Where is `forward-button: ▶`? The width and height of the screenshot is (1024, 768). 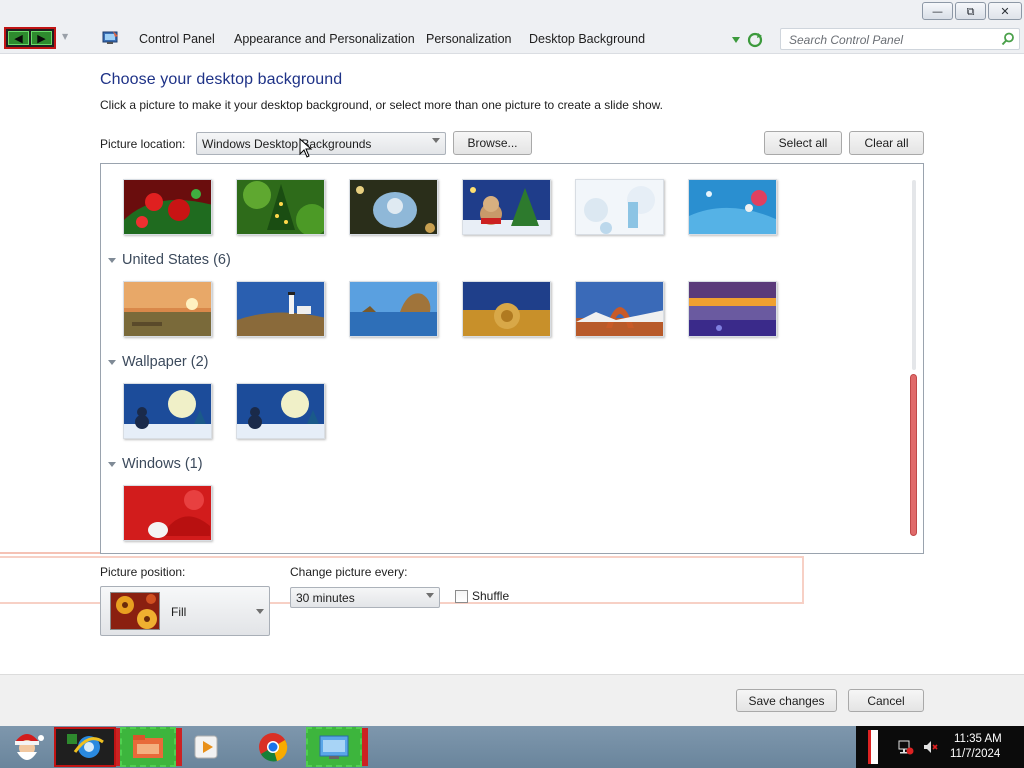 forward-button: ▶ is located at coordinates (41, 38).